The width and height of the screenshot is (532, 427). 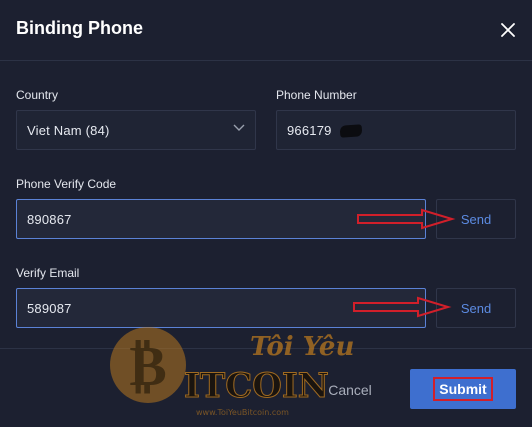 What do you see at coordinates (48, 273) in the screenshot?
I see `verify-email-label: Verify Email` at bounding box center [48, 273].